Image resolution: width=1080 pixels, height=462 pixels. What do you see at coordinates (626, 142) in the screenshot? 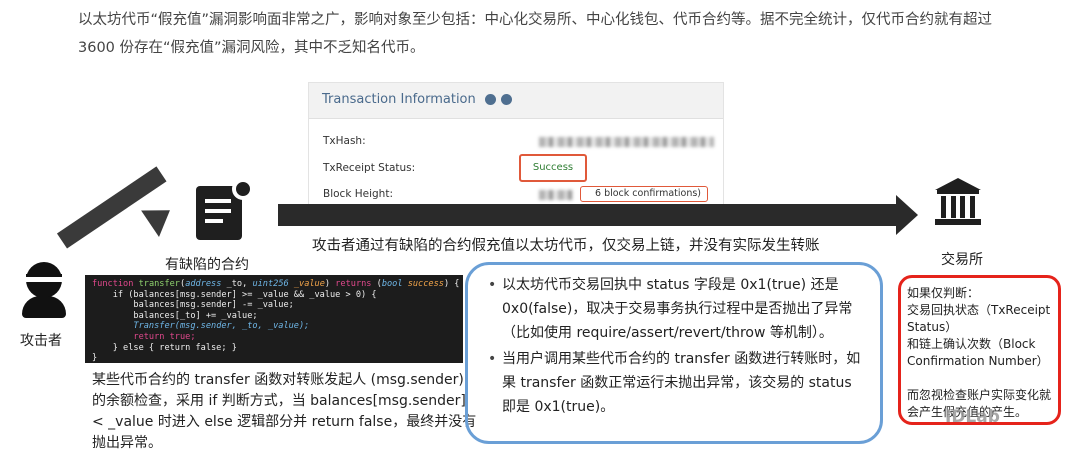
I see `txhash-value-blurred` at bounding box center [626, 142].